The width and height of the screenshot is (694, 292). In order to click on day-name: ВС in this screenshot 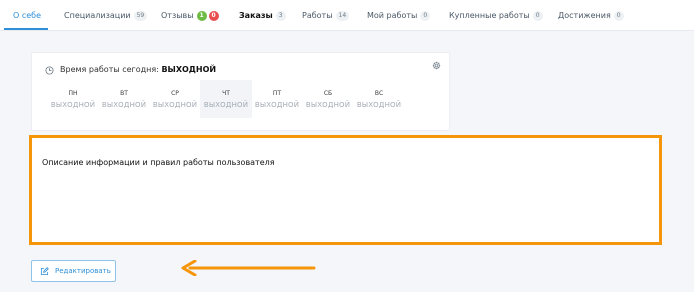, I will do `click(379, 93)`.